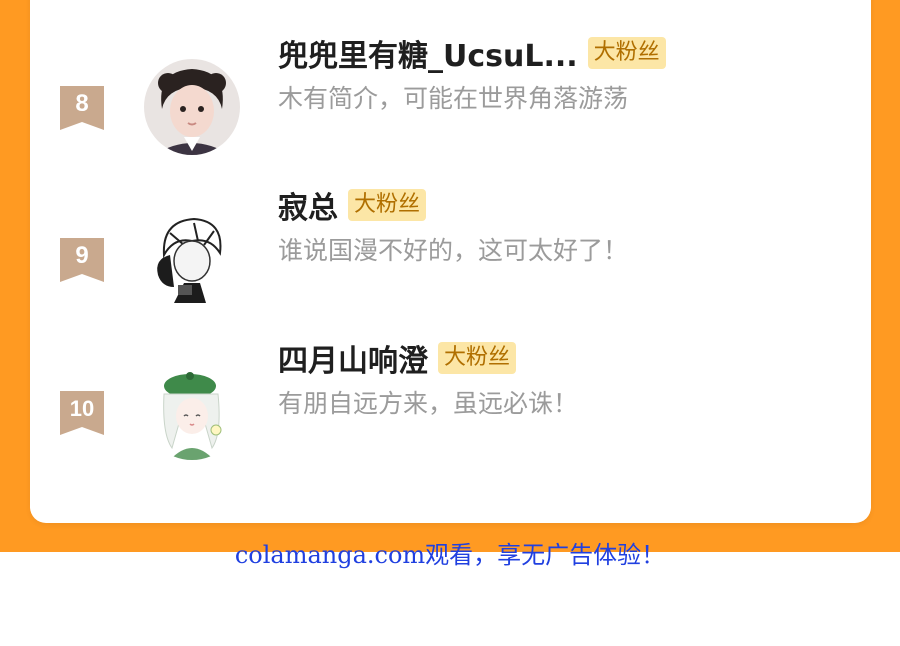 The height and width of the screenshot is (646, 900). I want to click on name-line: 兜兜里有糖_UcsuL... 大粉丝, so click(472, 53).